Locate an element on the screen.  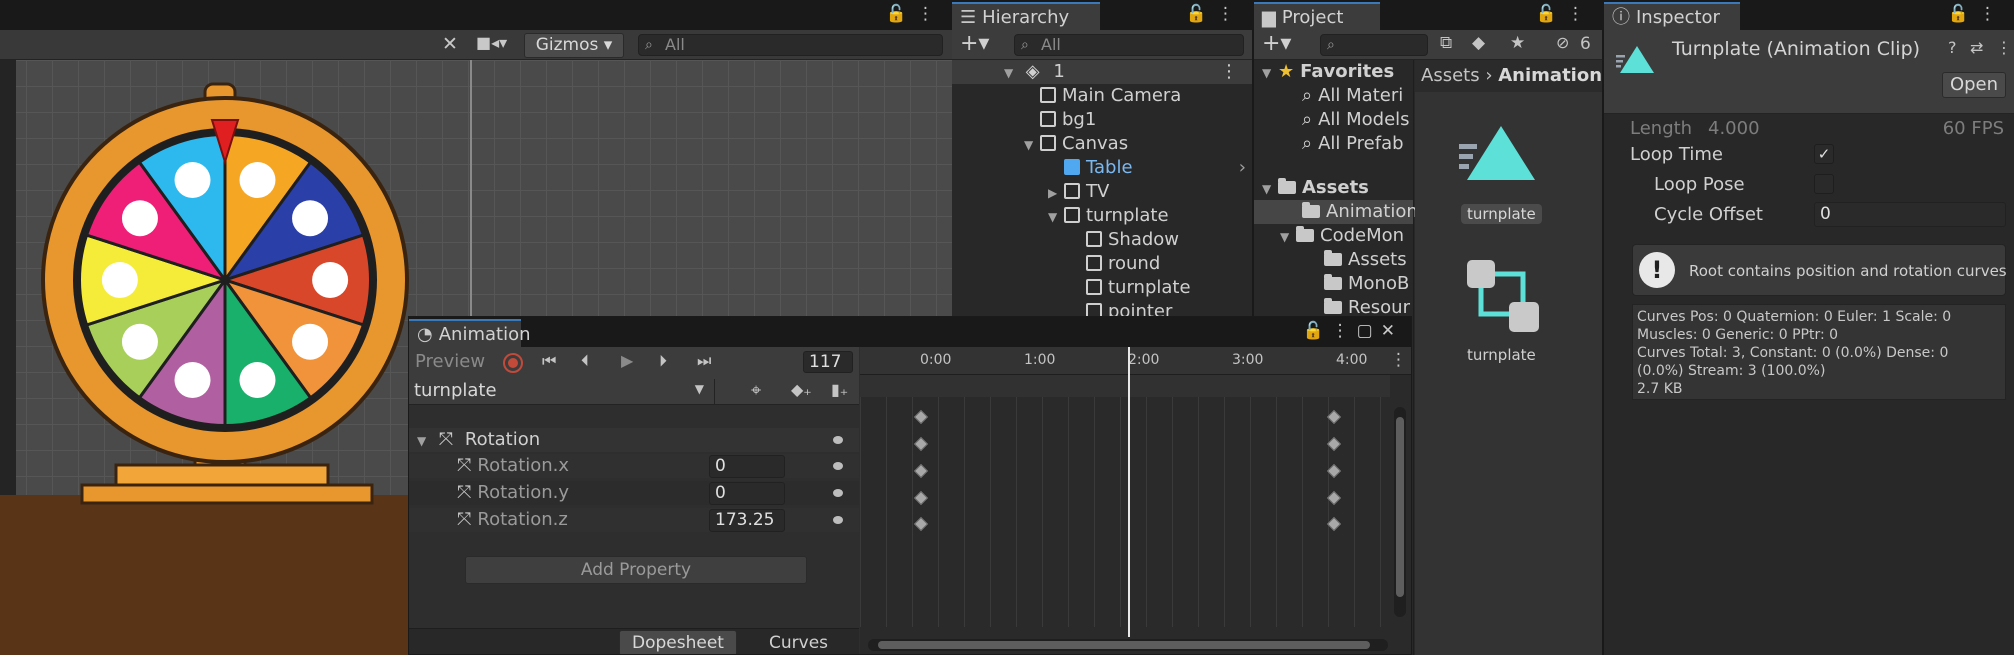
property-group-rotation: ▼ ⤧ Rotation is located at coordinates (634, 440).